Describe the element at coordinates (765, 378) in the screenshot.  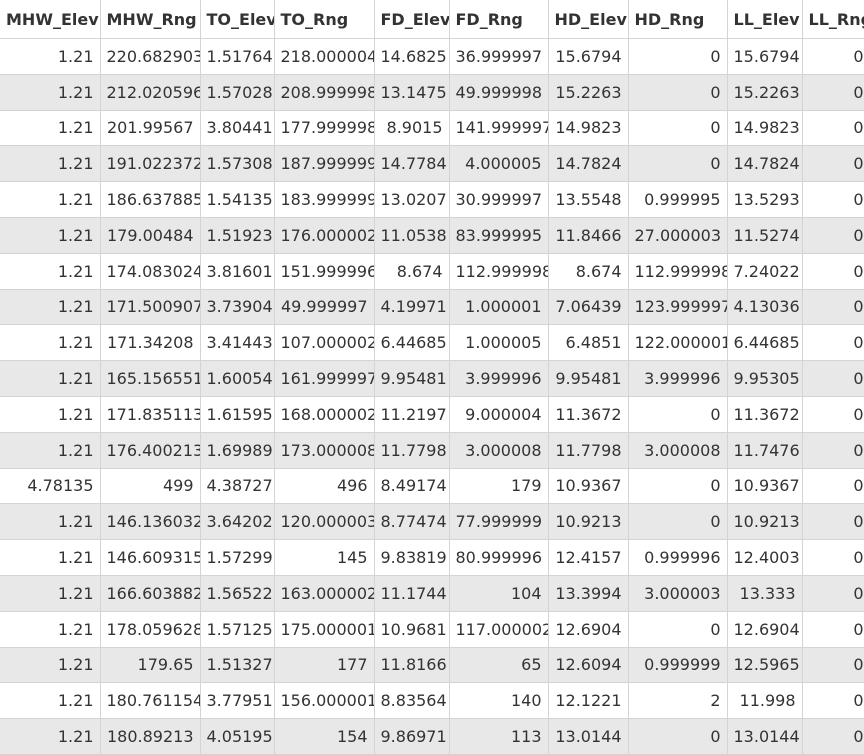
I see `table-cell-ll-elev: 9.95305` at that location.